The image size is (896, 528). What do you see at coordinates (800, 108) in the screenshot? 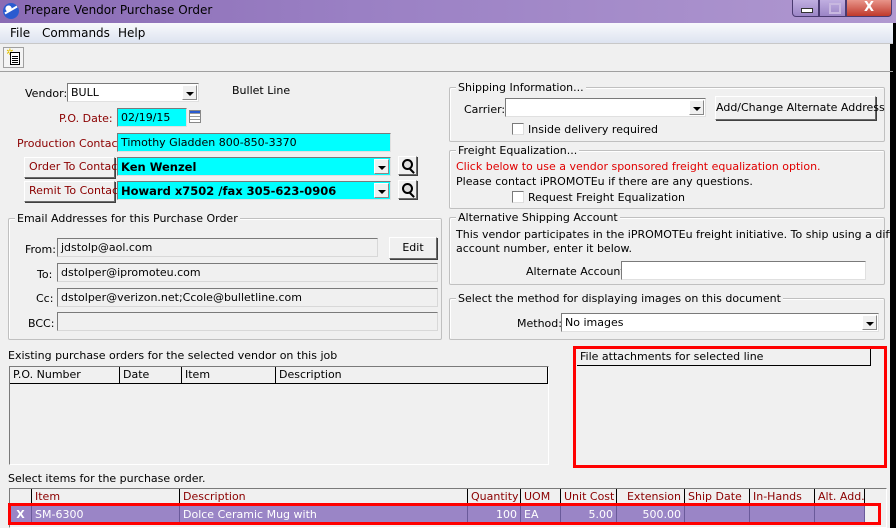
I see `add-change-alternate-address-button: Add/Change Alternate Address` at bounding box center [800, 108].